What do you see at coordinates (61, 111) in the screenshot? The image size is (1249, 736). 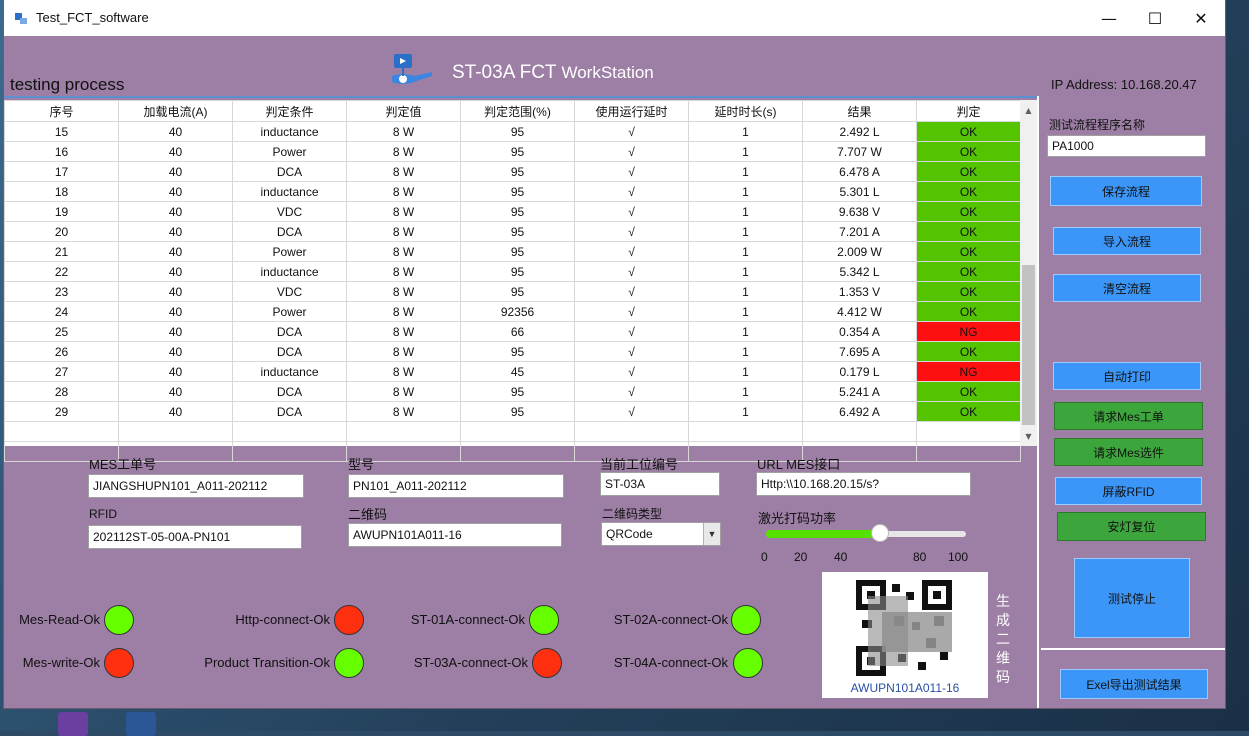 I see `column-header: 序号` at bounding box center [61, 111].